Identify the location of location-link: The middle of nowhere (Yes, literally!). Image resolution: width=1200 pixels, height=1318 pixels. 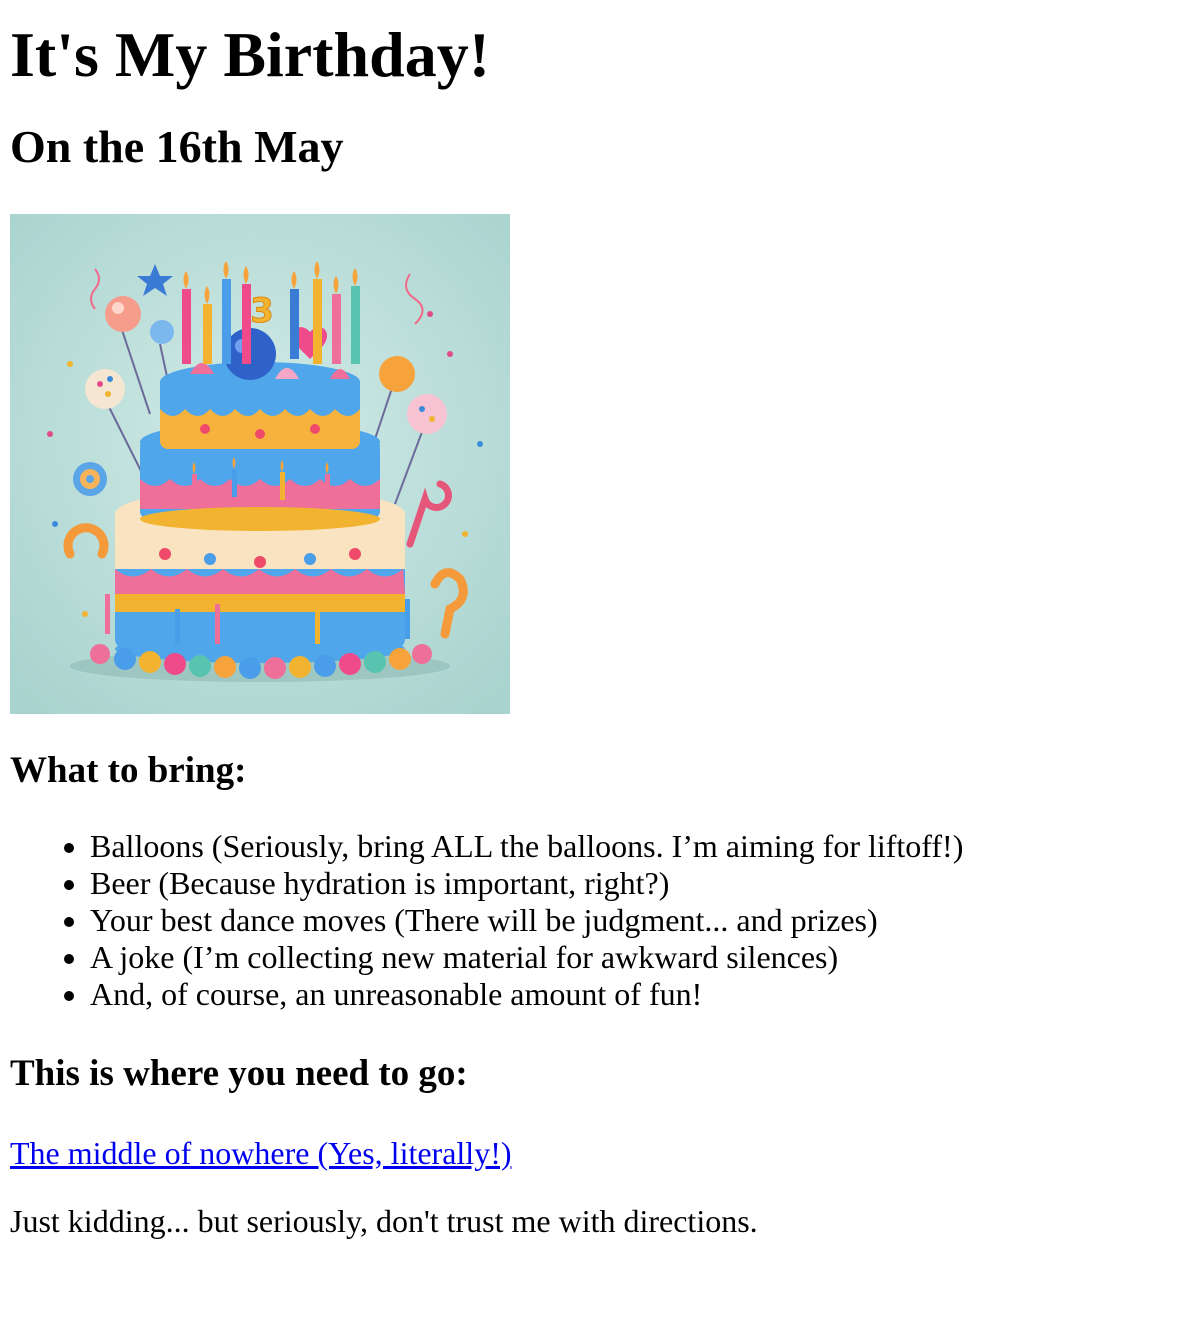
(261, 1153).